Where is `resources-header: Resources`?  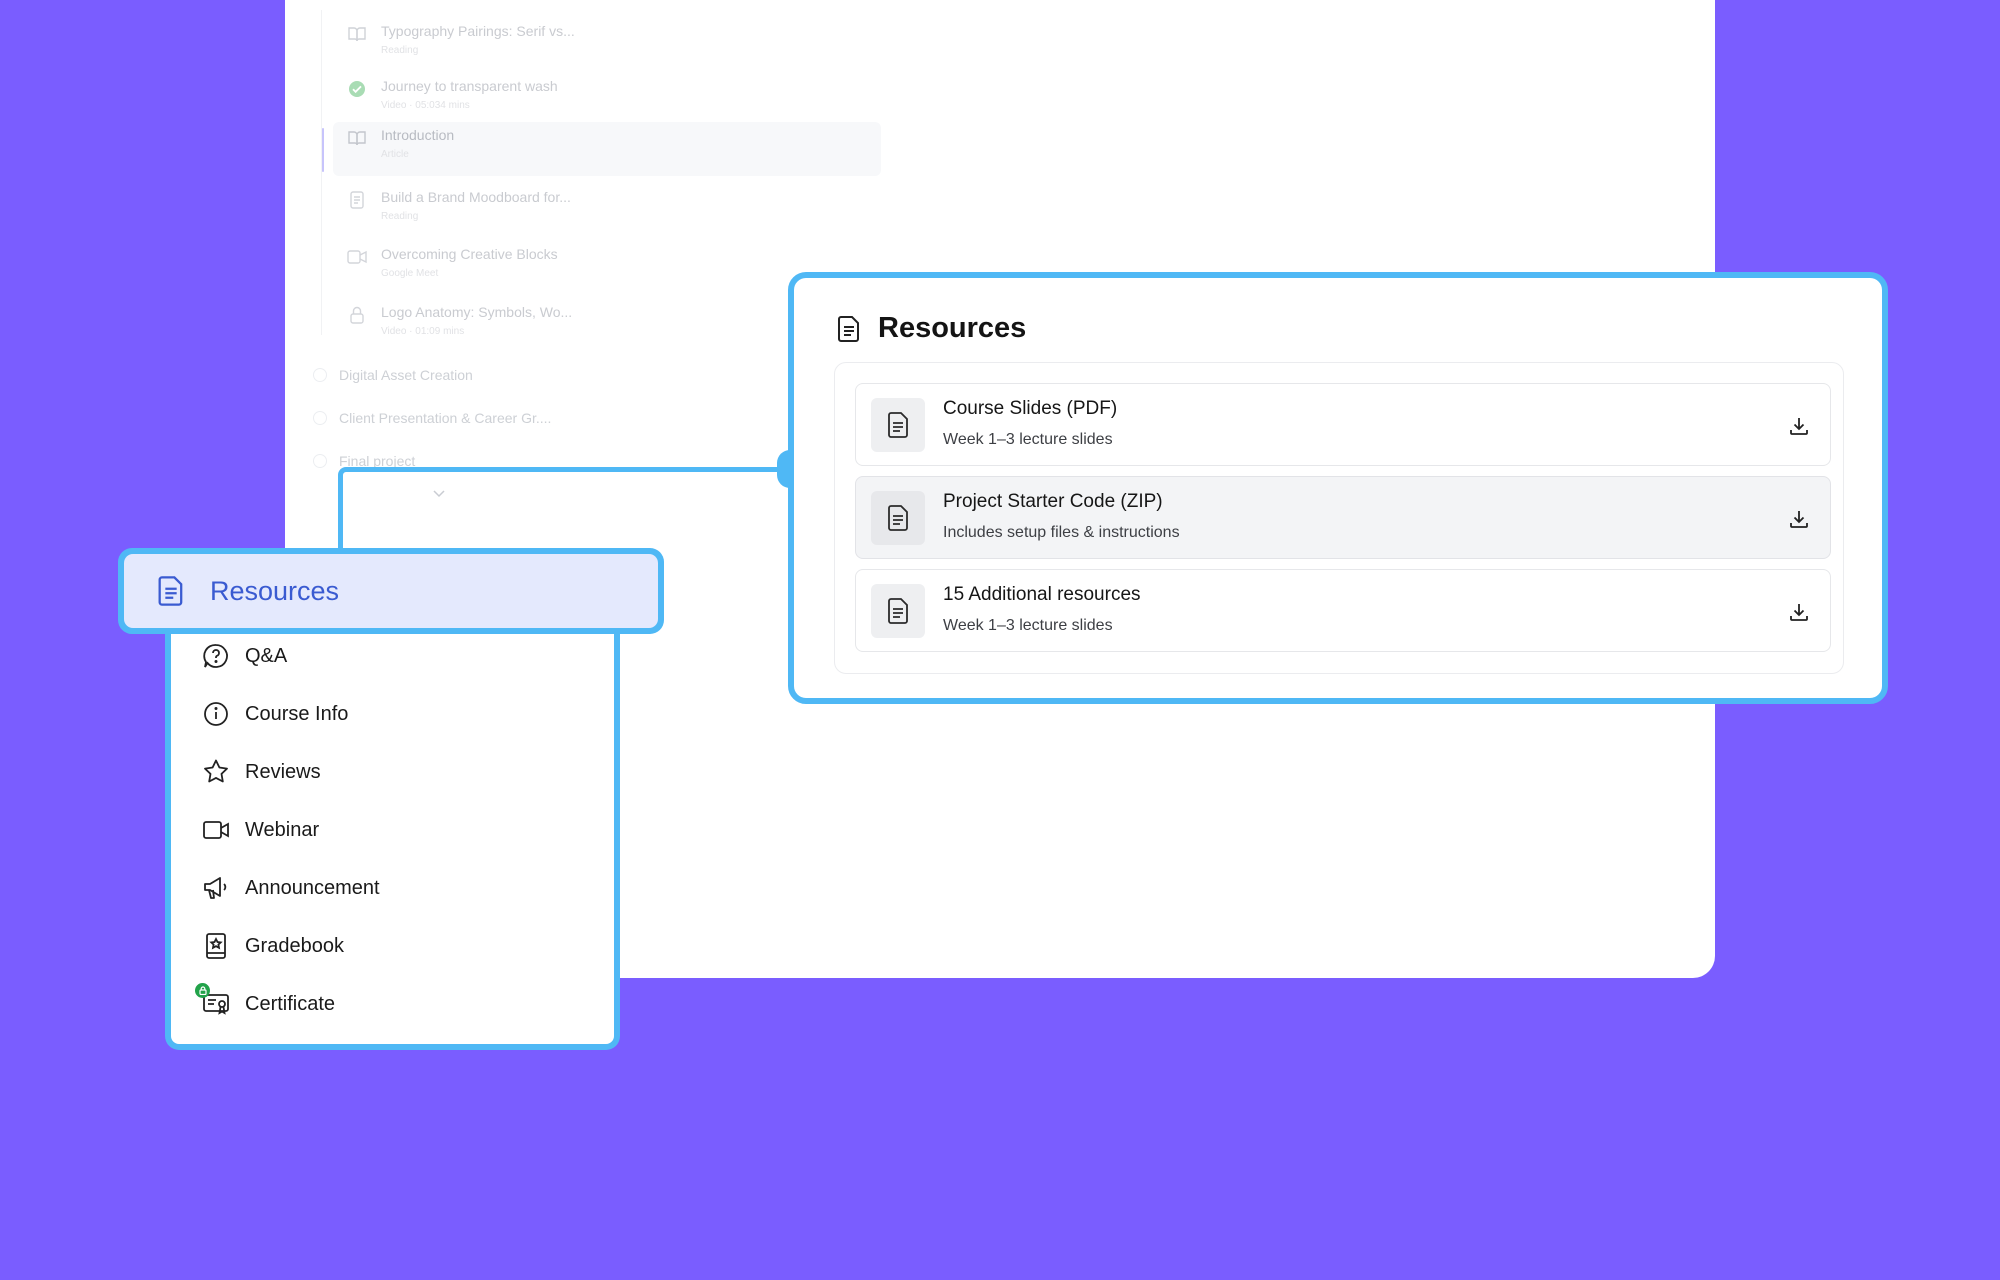 resources-header: Resources is located at coordinates (930, 328).